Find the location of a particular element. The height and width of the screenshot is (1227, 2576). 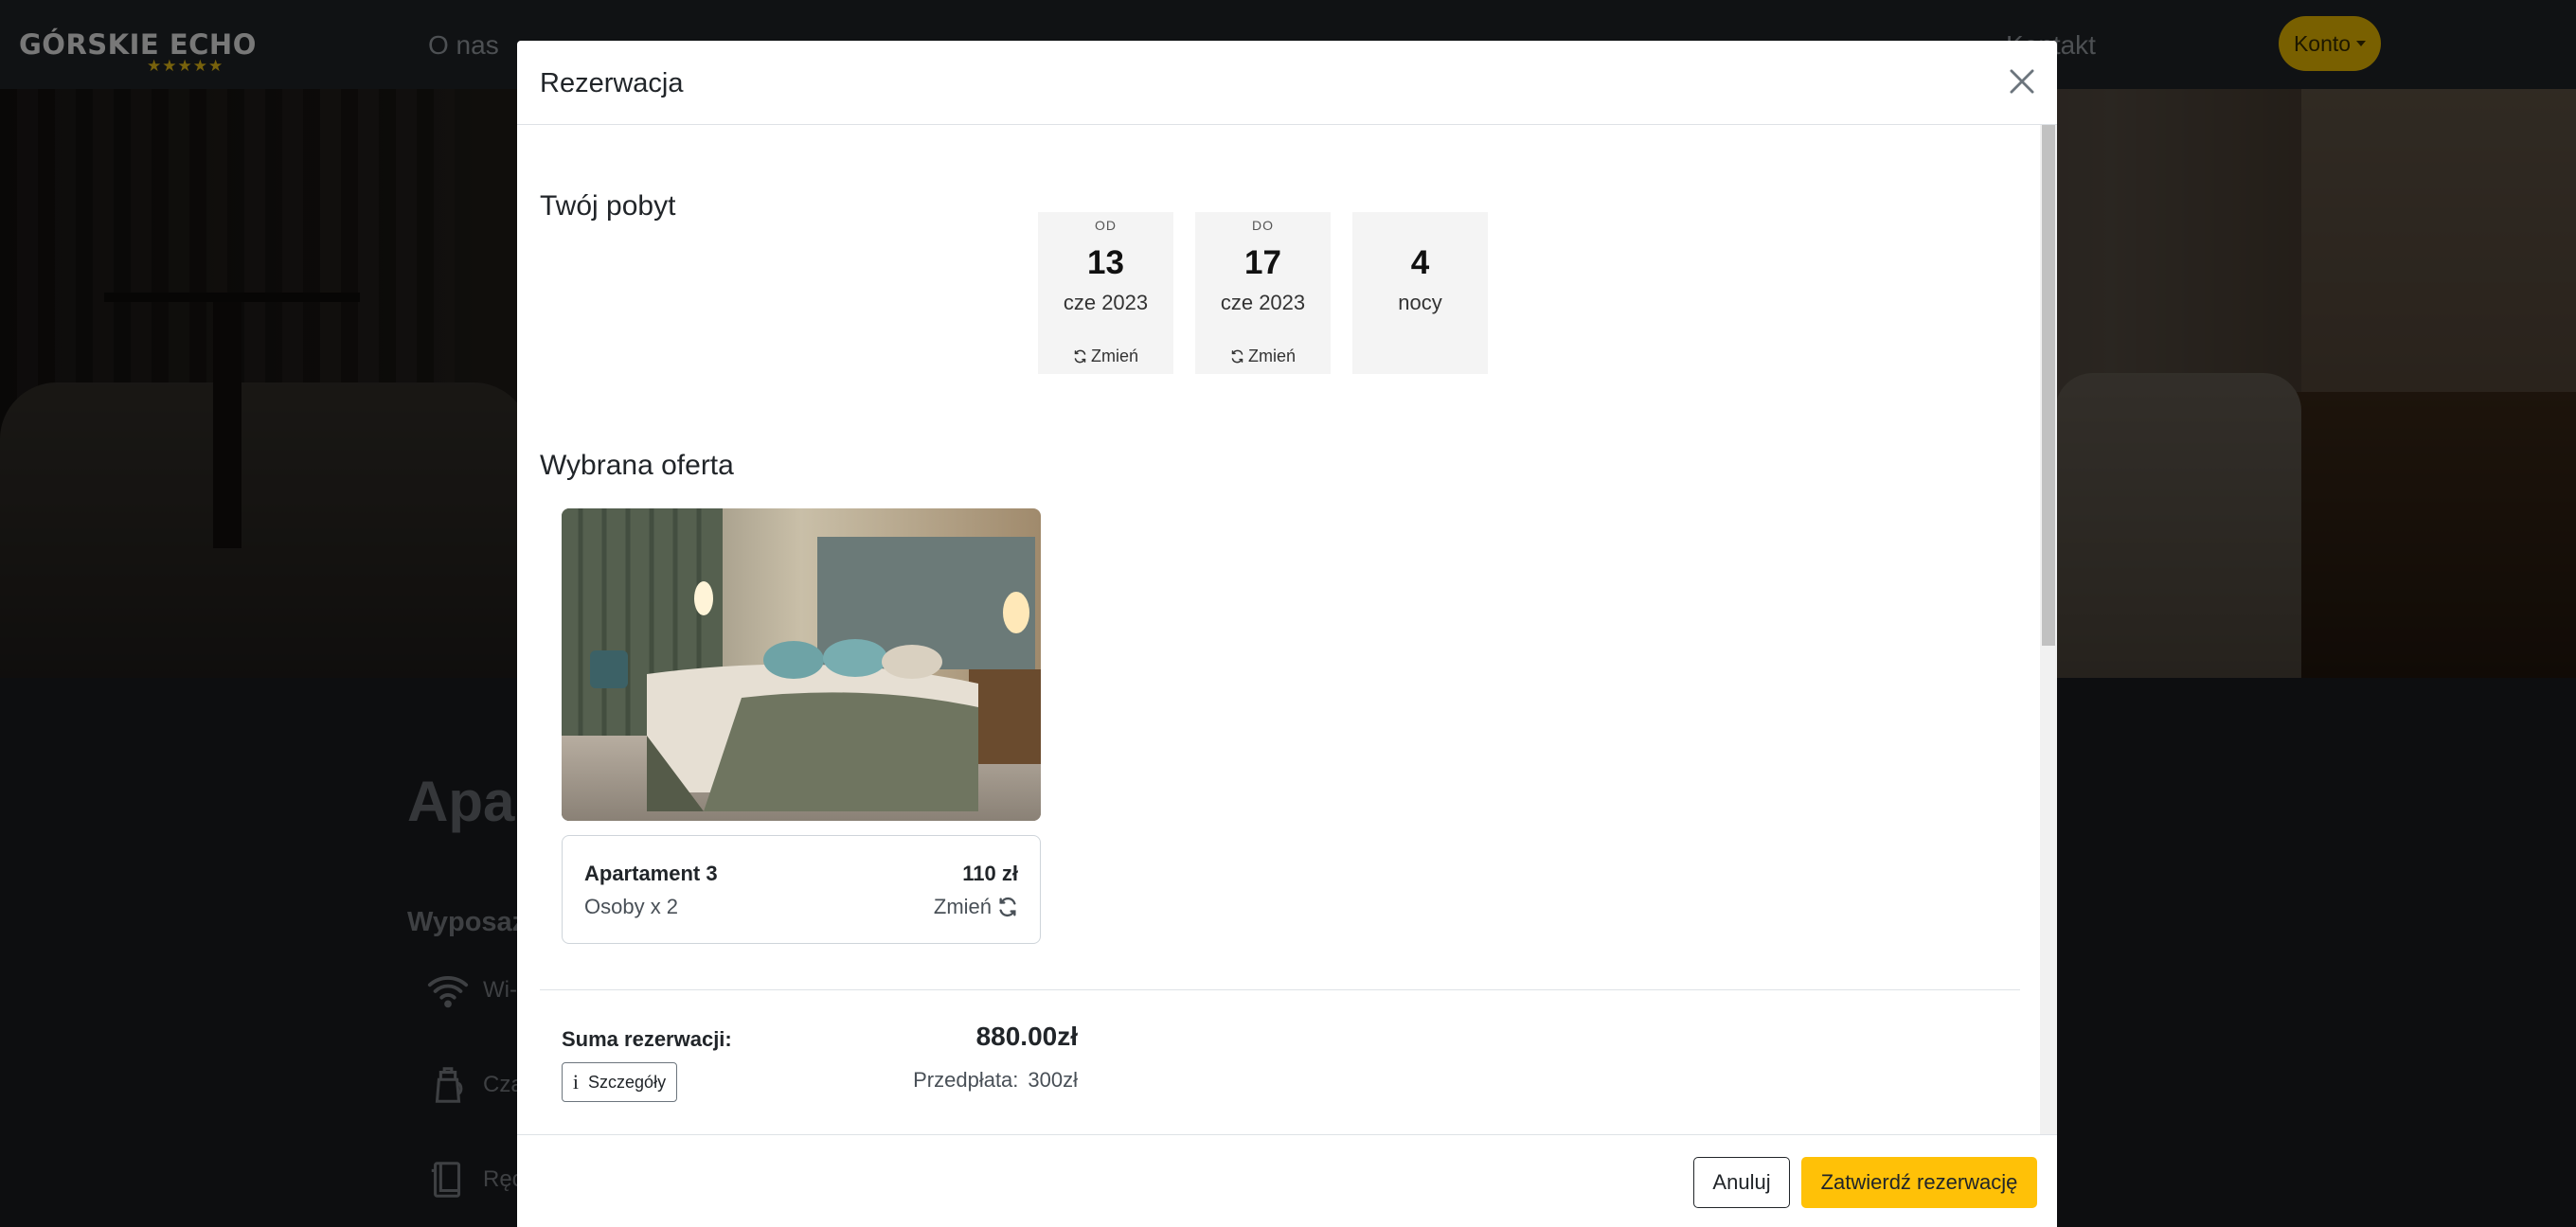

info-icon: i is located at coordinates (576, 1082).